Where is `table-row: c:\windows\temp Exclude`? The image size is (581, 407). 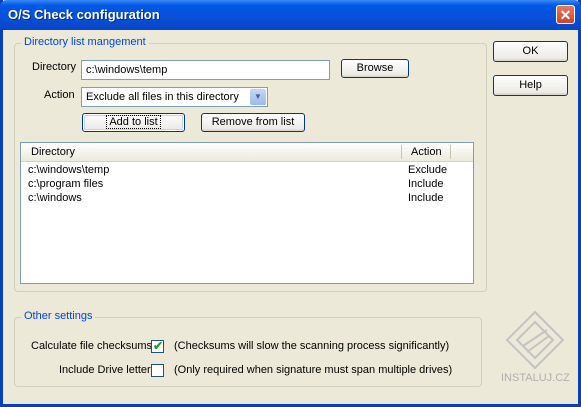
table-row: c:\windows\temp Exclude is located at coordinates (247, 171).